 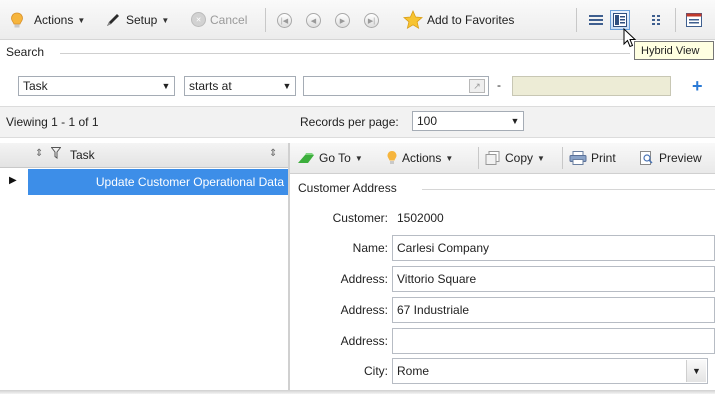 What do you see at coordinates (56, 154) in the screenshot?
I see `filter-icon` at bounding box center [56, 154].